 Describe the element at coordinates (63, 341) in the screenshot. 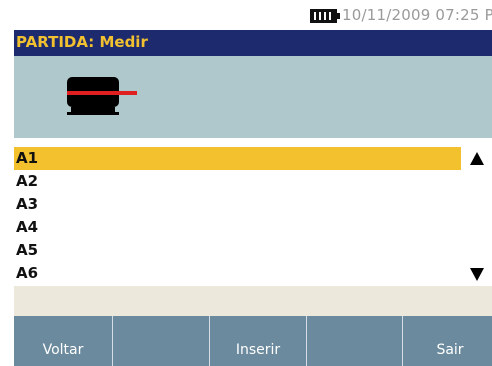

I see `softkey-voltar: Voltar` at that location.